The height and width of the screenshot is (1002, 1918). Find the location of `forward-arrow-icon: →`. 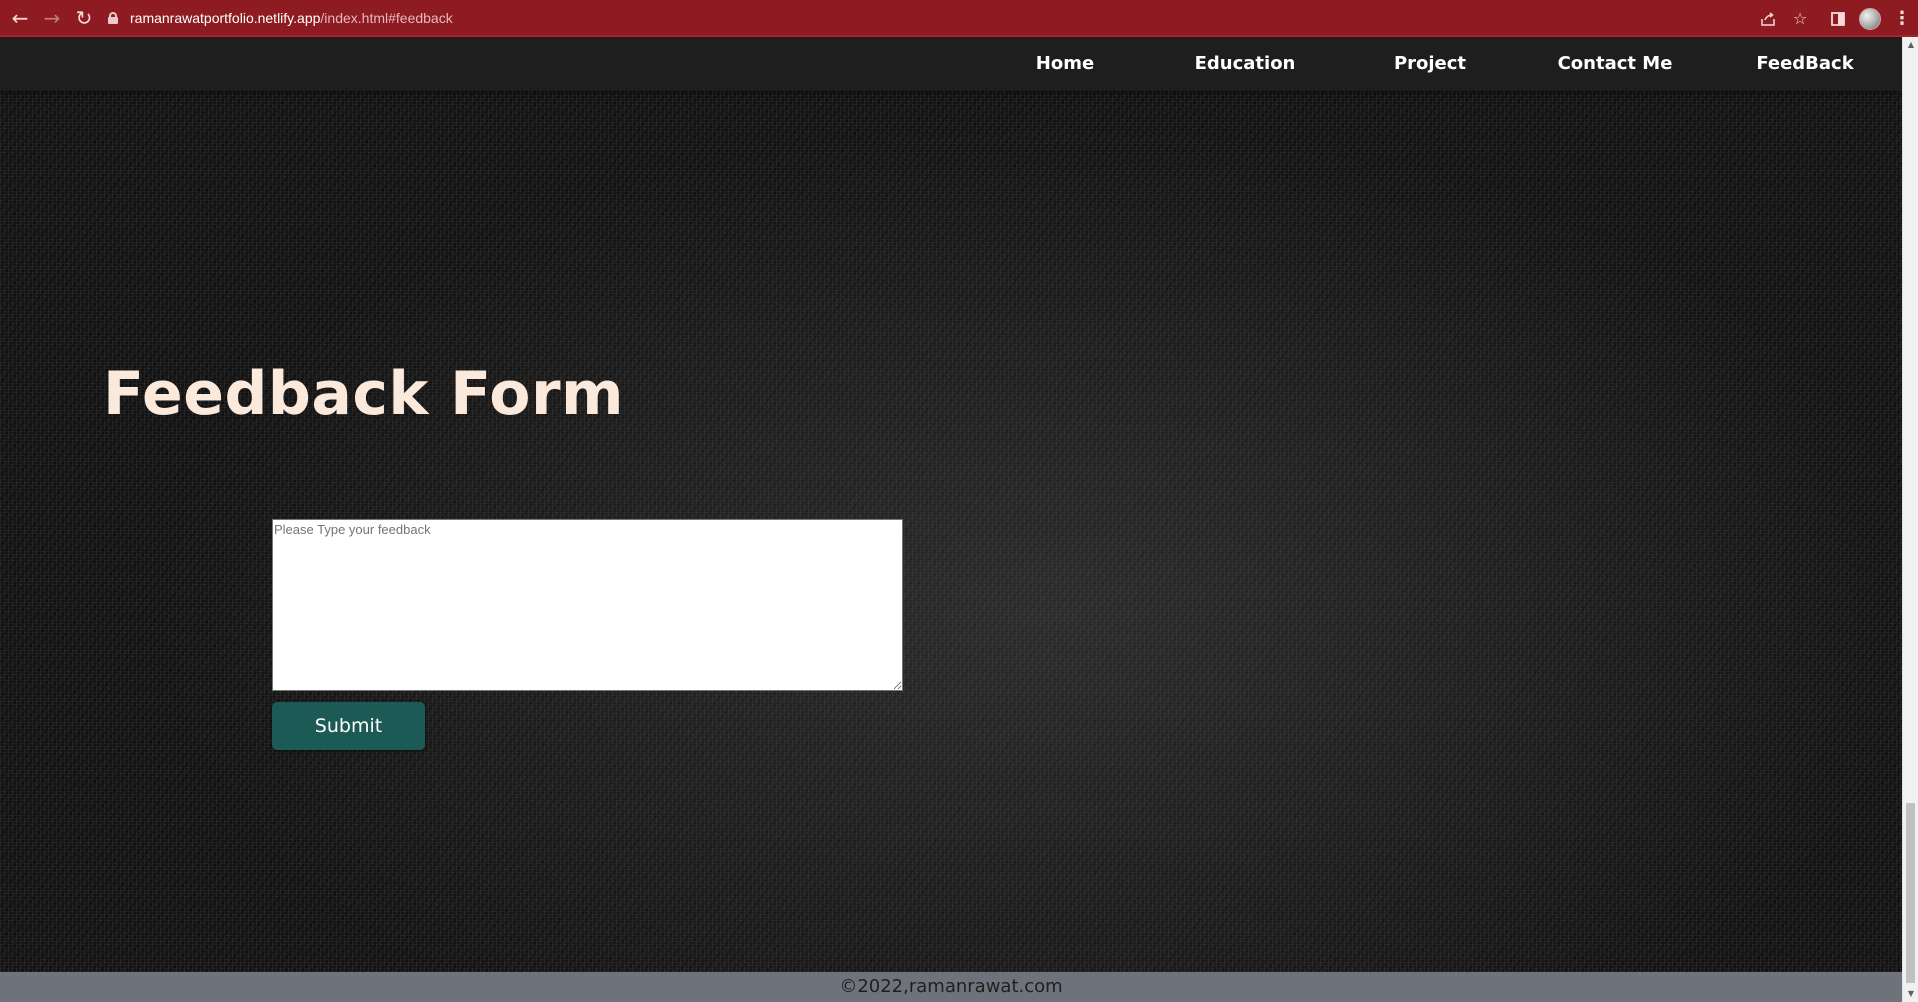

forward-arrow-icon: → is located at coordinates (52, 18).